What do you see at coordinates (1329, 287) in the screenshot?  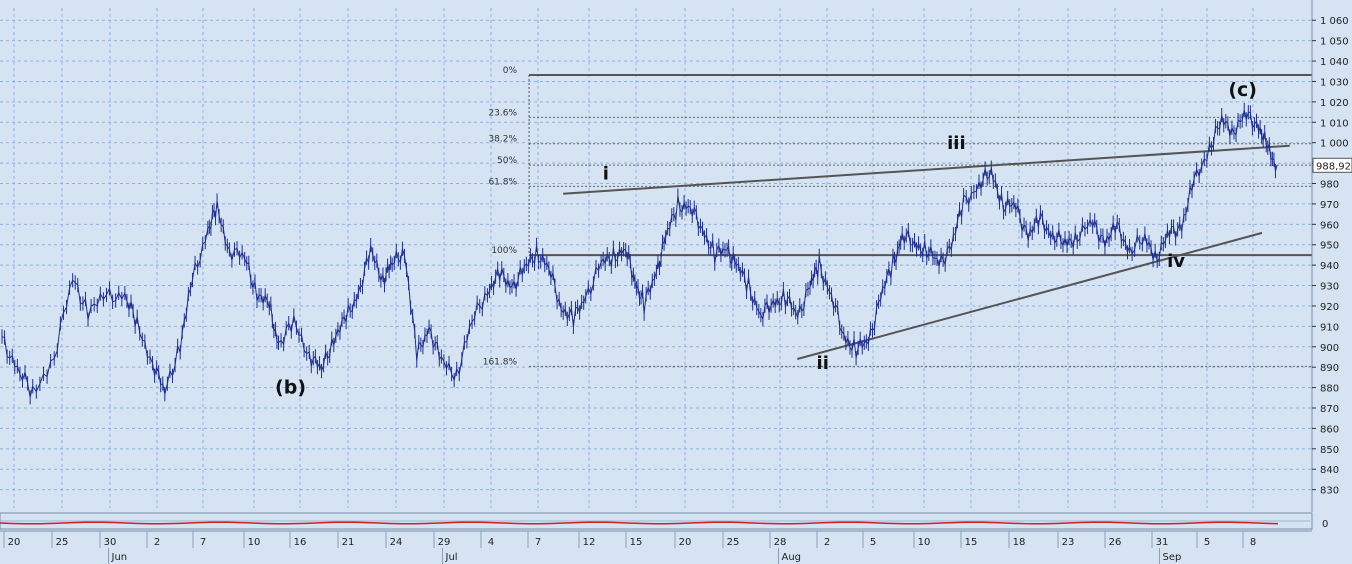 I see `y-tick-label: 930` at bounding box center [1329, 287].